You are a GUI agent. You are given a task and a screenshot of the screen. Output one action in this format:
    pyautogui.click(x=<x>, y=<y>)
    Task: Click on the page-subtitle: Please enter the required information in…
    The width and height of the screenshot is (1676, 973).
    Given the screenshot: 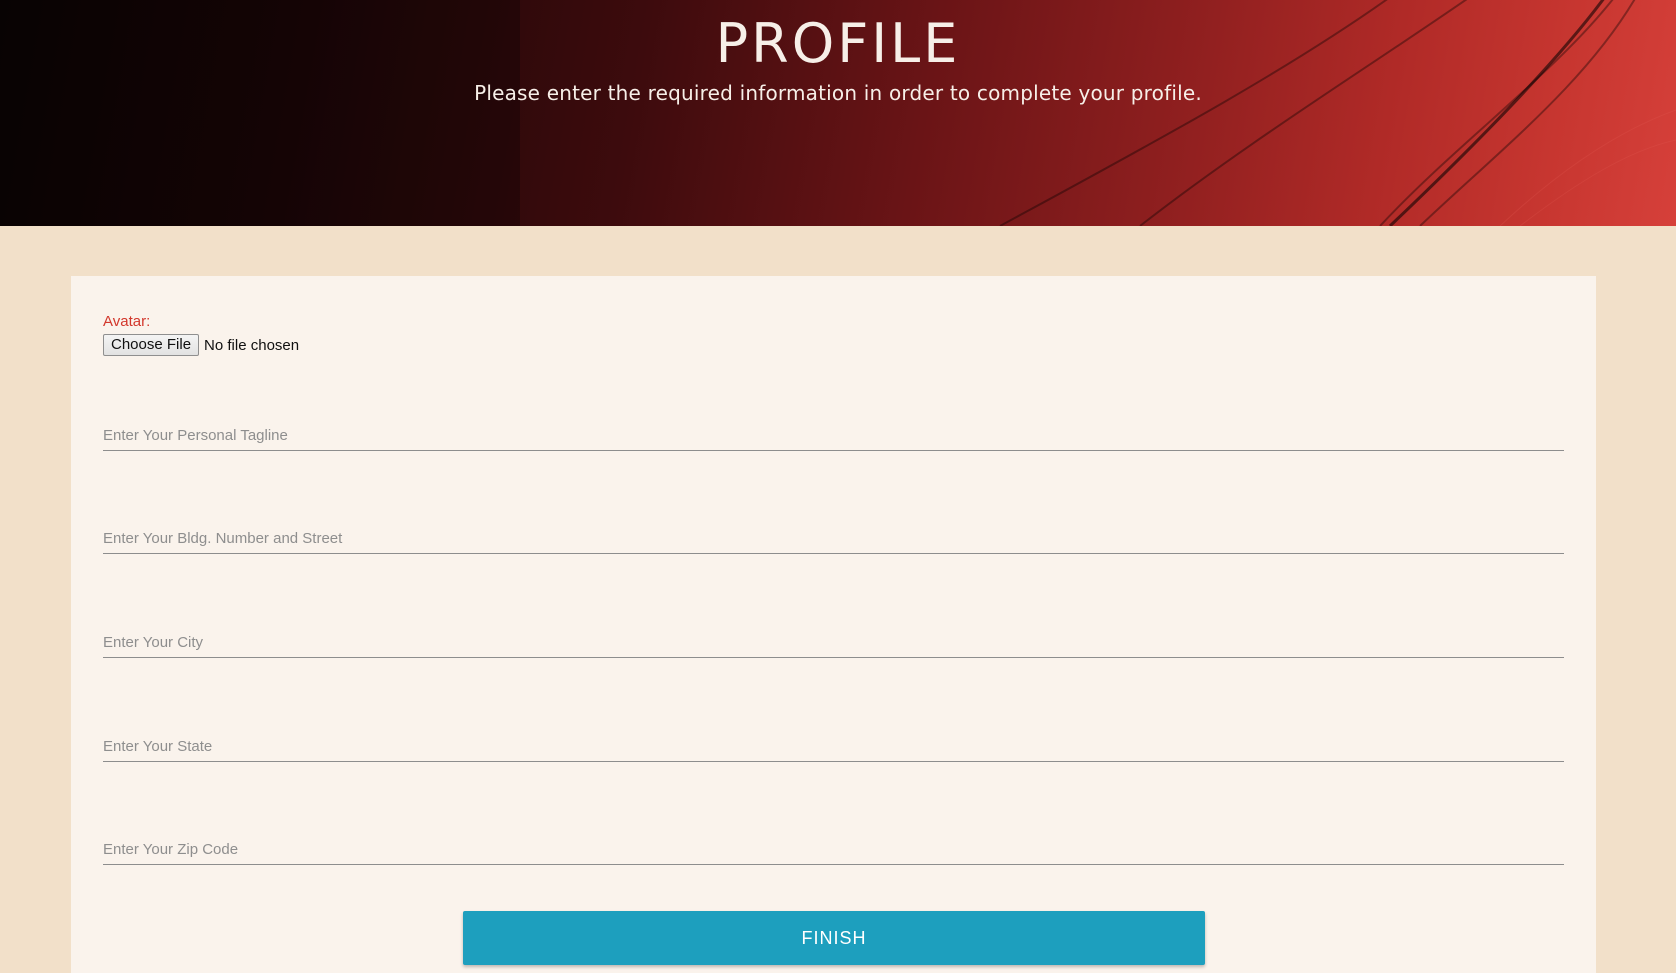 What is the action you would take?
    pyautogui.click(x=838, y=93)
    